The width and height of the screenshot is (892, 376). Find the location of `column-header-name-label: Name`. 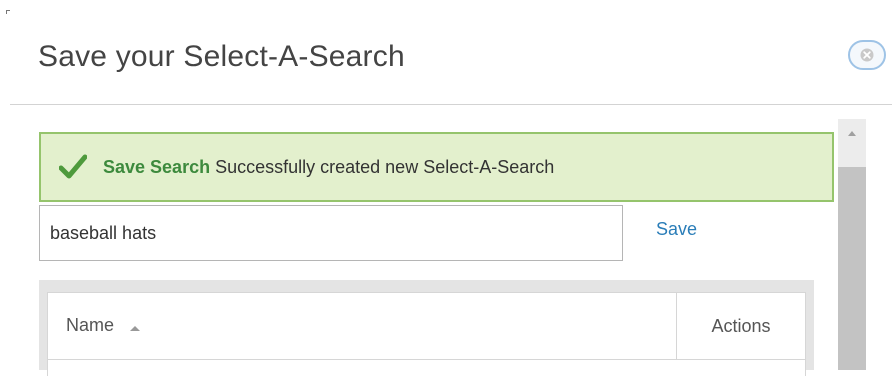

column-header-name-label: Name is located at coordinates (90, 325).